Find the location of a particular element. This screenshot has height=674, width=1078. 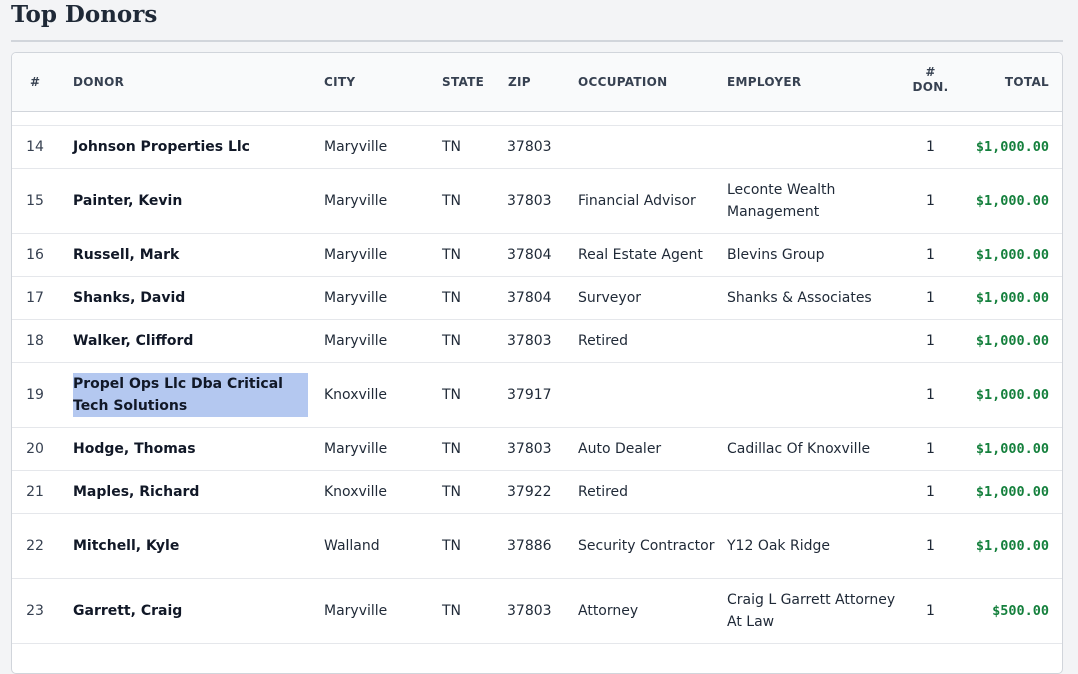

cell-zip: 37804 is located at coordinates (529, 298).